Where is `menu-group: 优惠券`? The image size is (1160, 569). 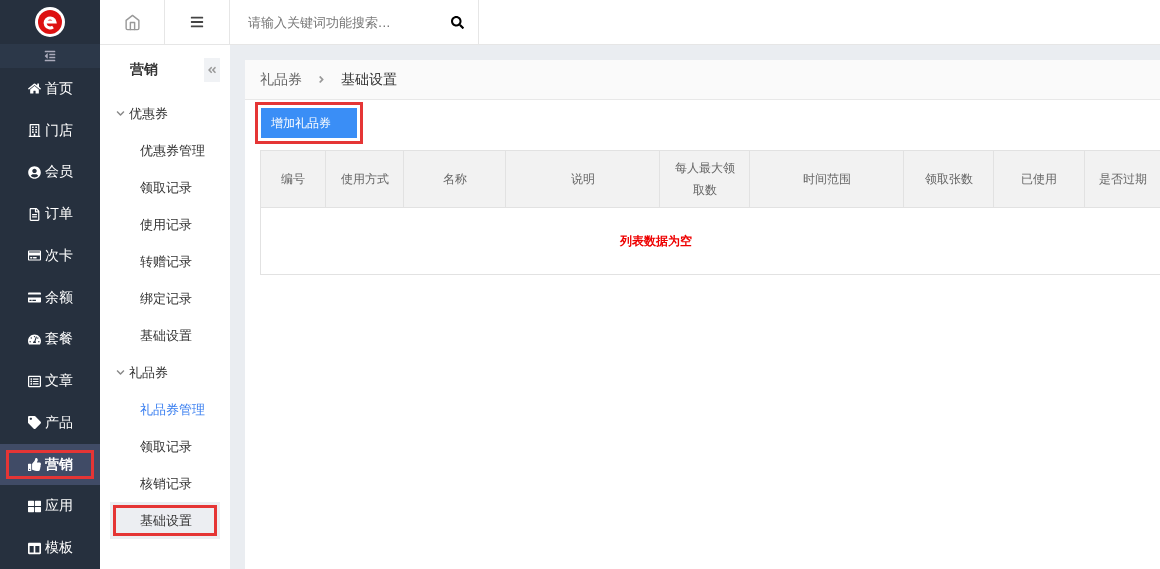
menu-group: 优惠券 is located at coordinates (165, 113).